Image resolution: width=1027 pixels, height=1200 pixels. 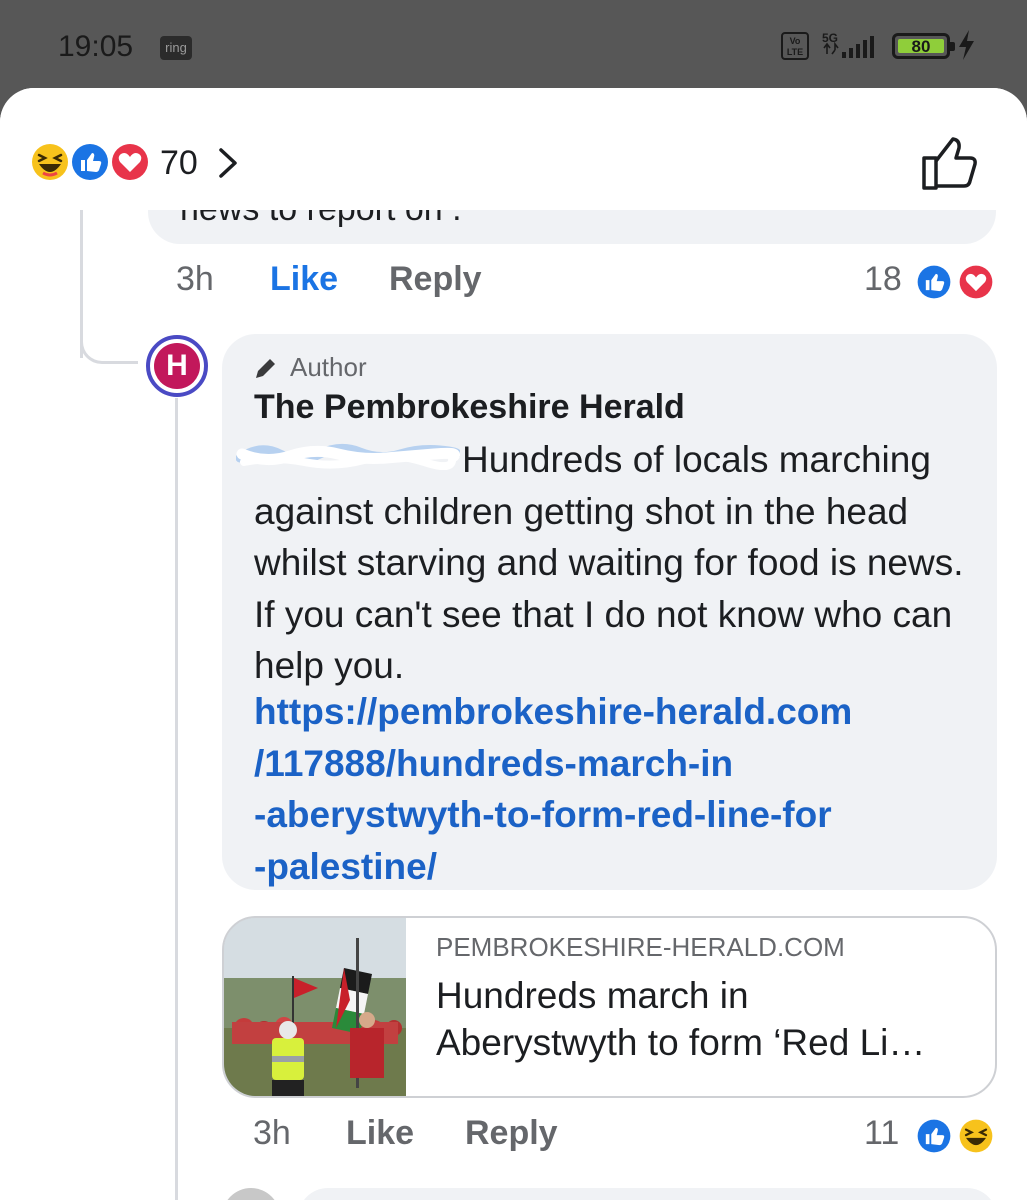 I want to click on preview-thumbnail, so click(x=315, y=1007).